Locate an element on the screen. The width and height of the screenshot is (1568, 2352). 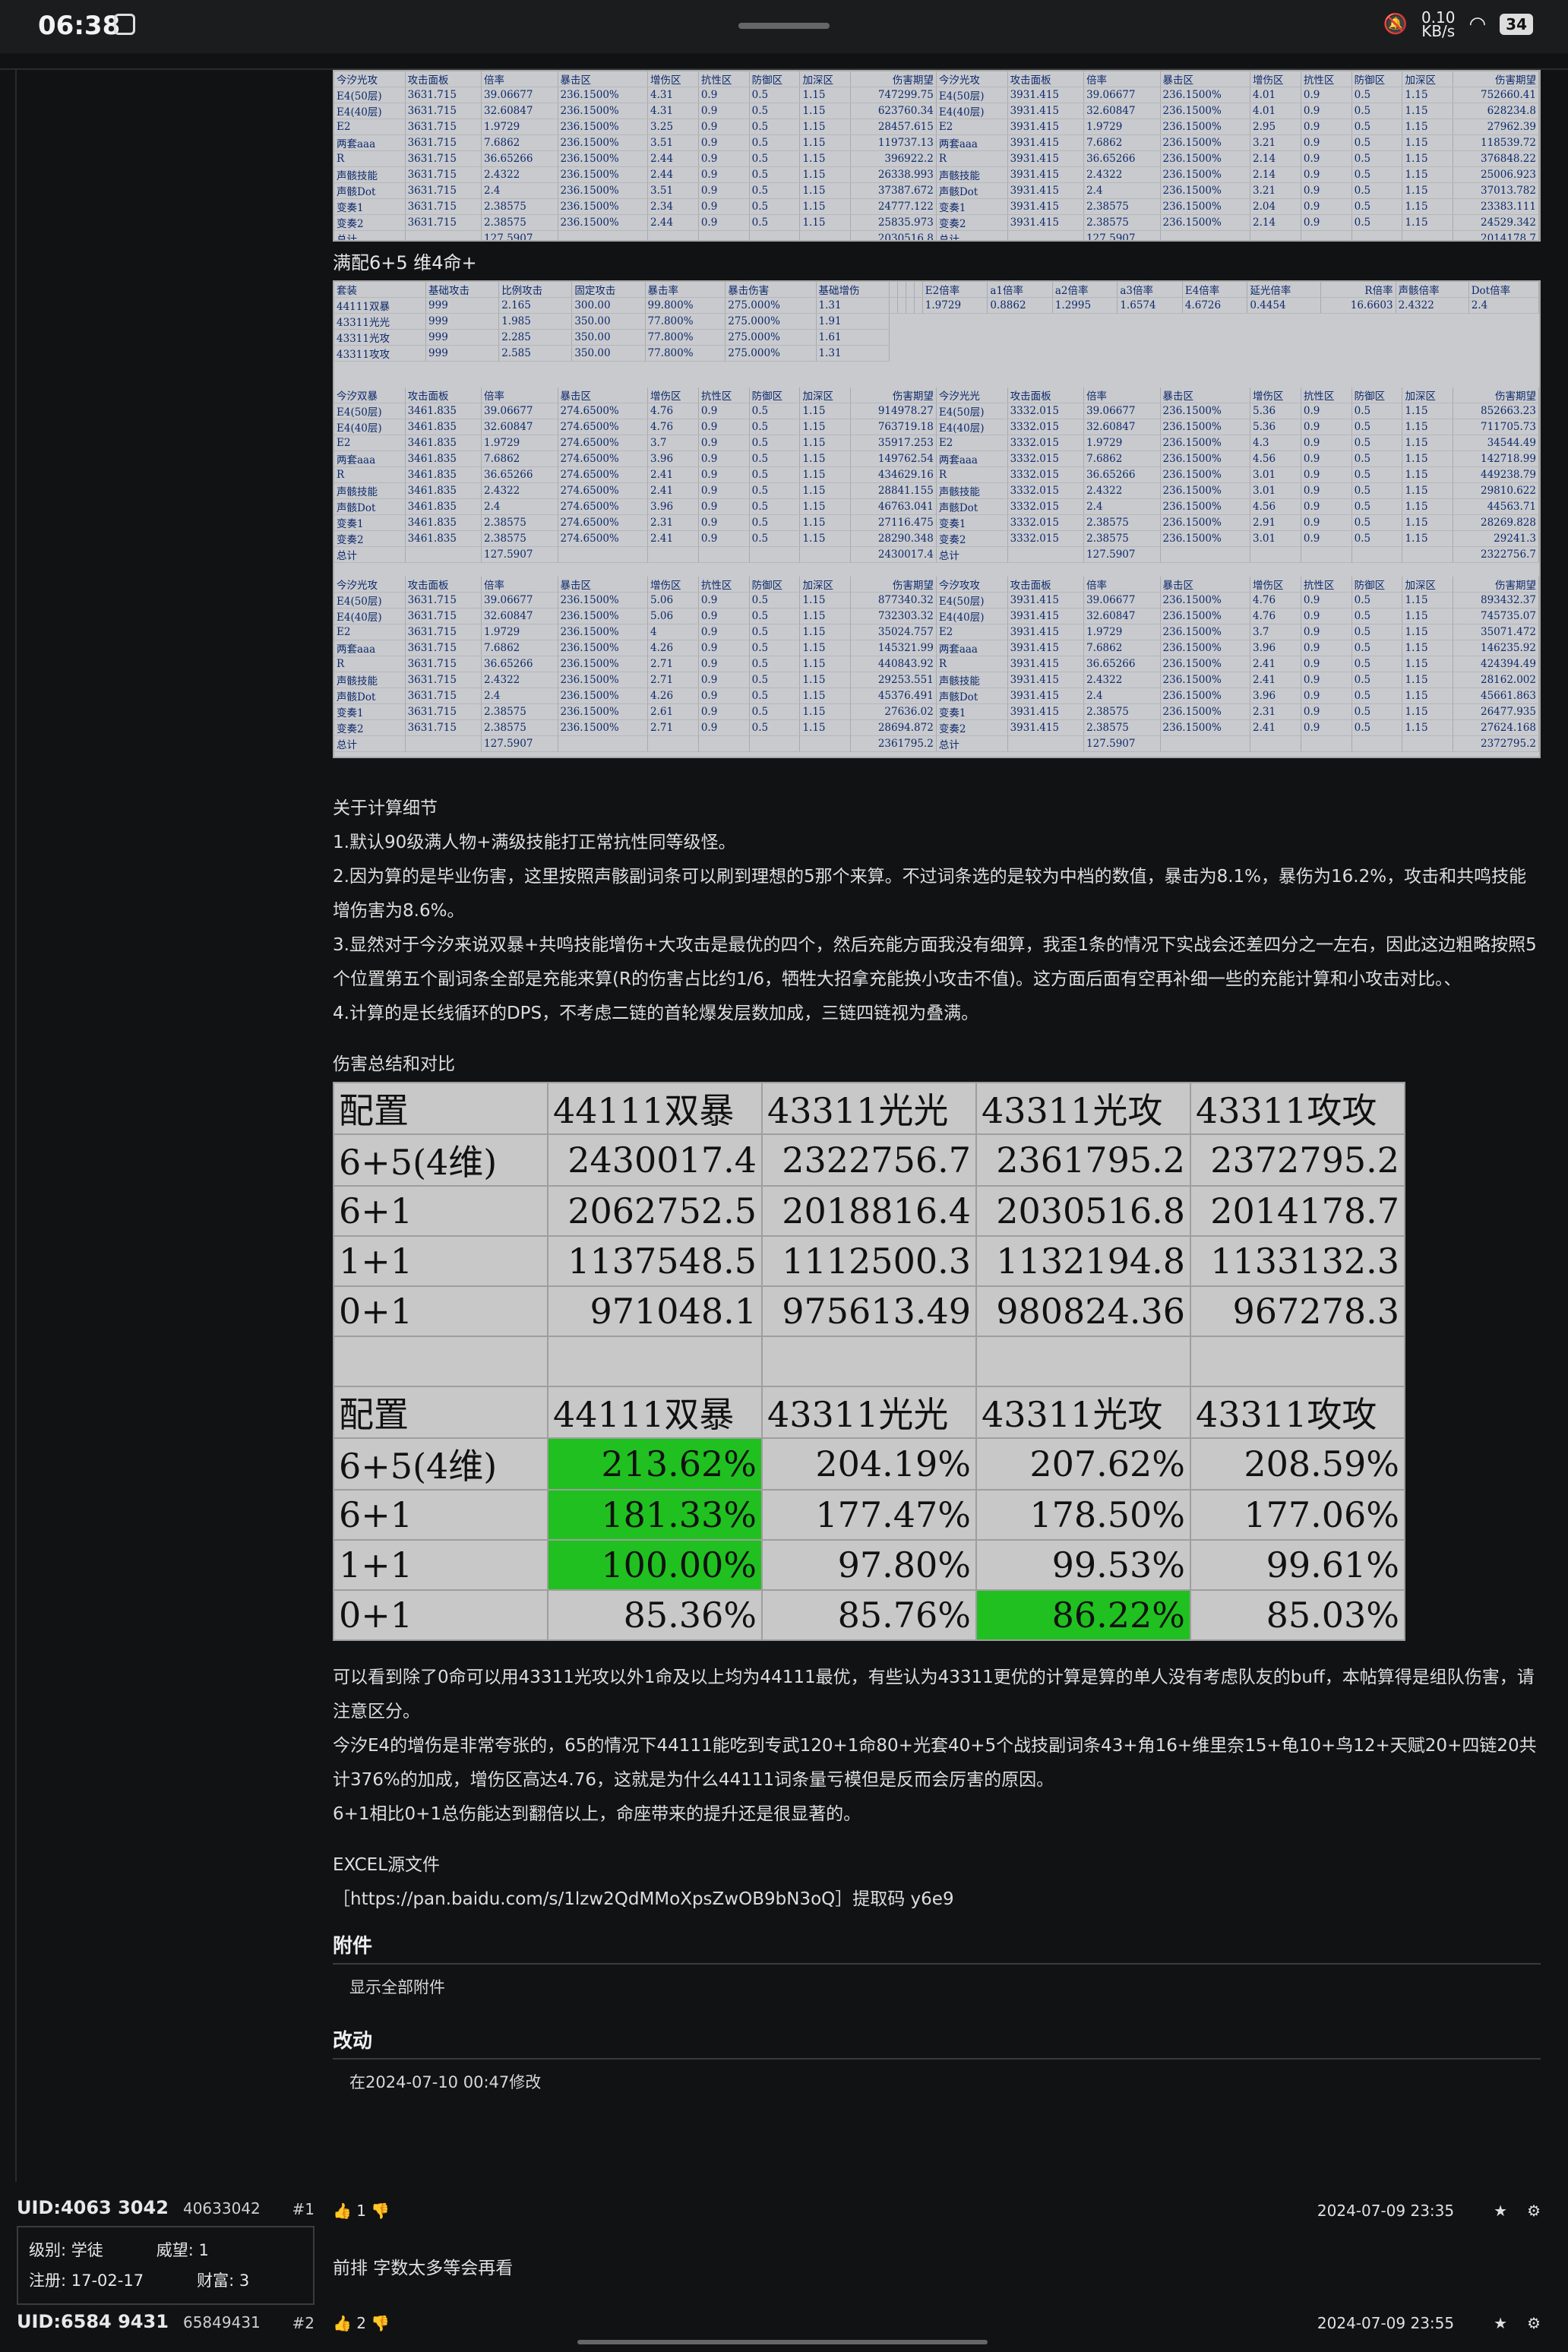
sheet-cell: 2.61 is located at coordinates (673, 711).